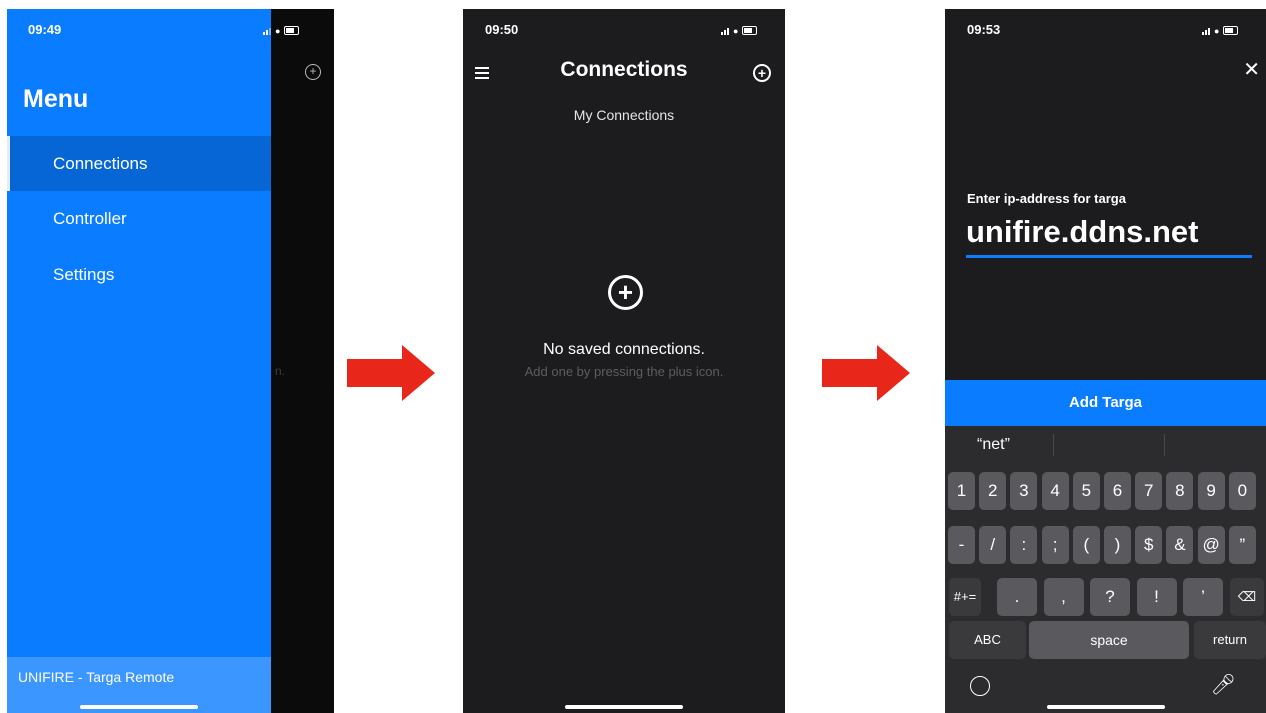 This screenshot has width=1266, height=713. What do you see at coordinates (1063, 597) in the screenshot?
I see `keyboard-key: ,` at bounding box center [1063, 597].